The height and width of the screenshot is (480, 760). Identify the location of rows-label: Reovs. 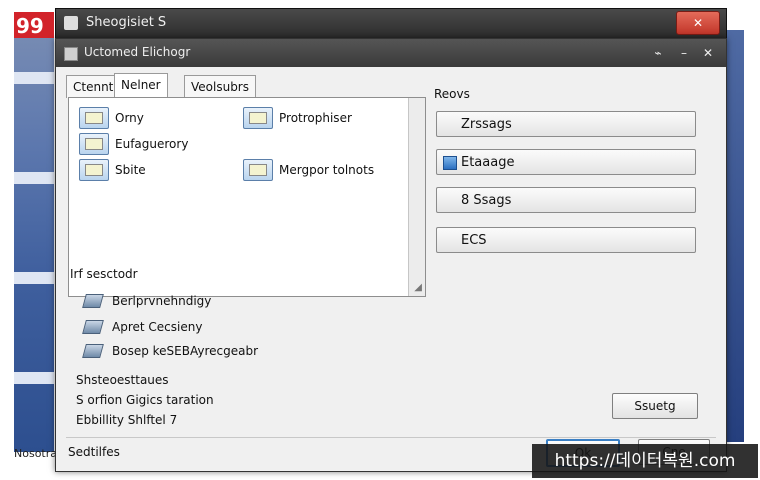
(452, 94).